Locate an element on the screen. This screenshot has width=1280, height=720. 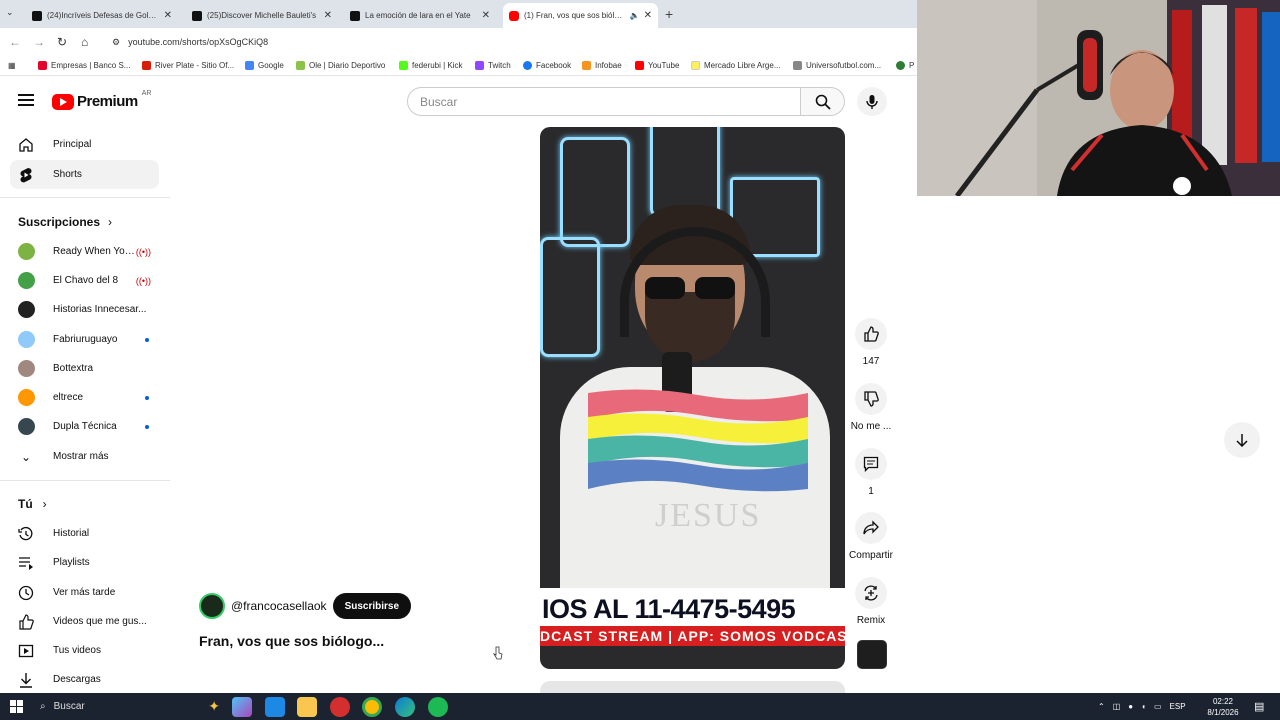
share-button: Compartir is located at coordinates (871, 536).